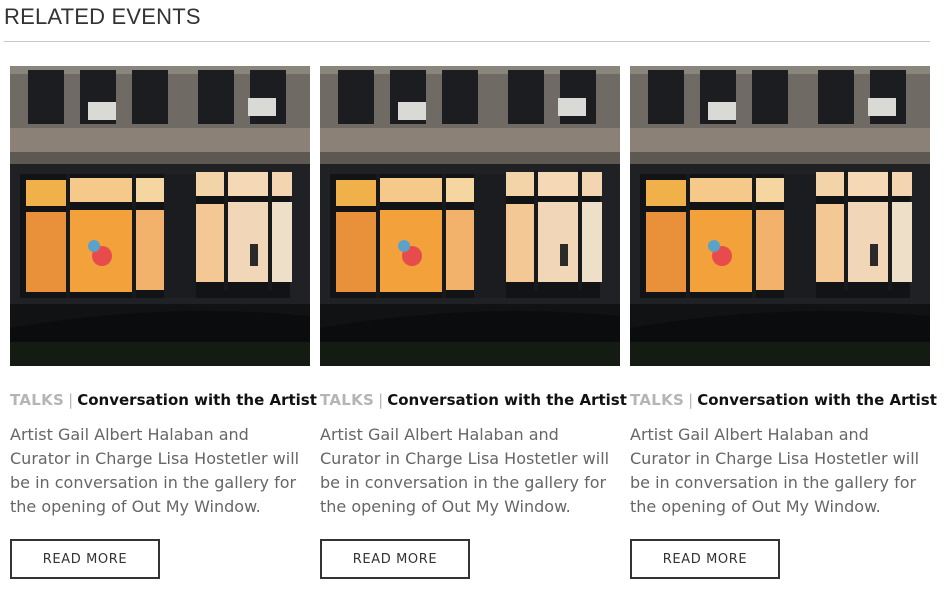 This screenshot has width=944, height=605. I want to click on section-title: RELATED EVENTS, so click(102, 16).